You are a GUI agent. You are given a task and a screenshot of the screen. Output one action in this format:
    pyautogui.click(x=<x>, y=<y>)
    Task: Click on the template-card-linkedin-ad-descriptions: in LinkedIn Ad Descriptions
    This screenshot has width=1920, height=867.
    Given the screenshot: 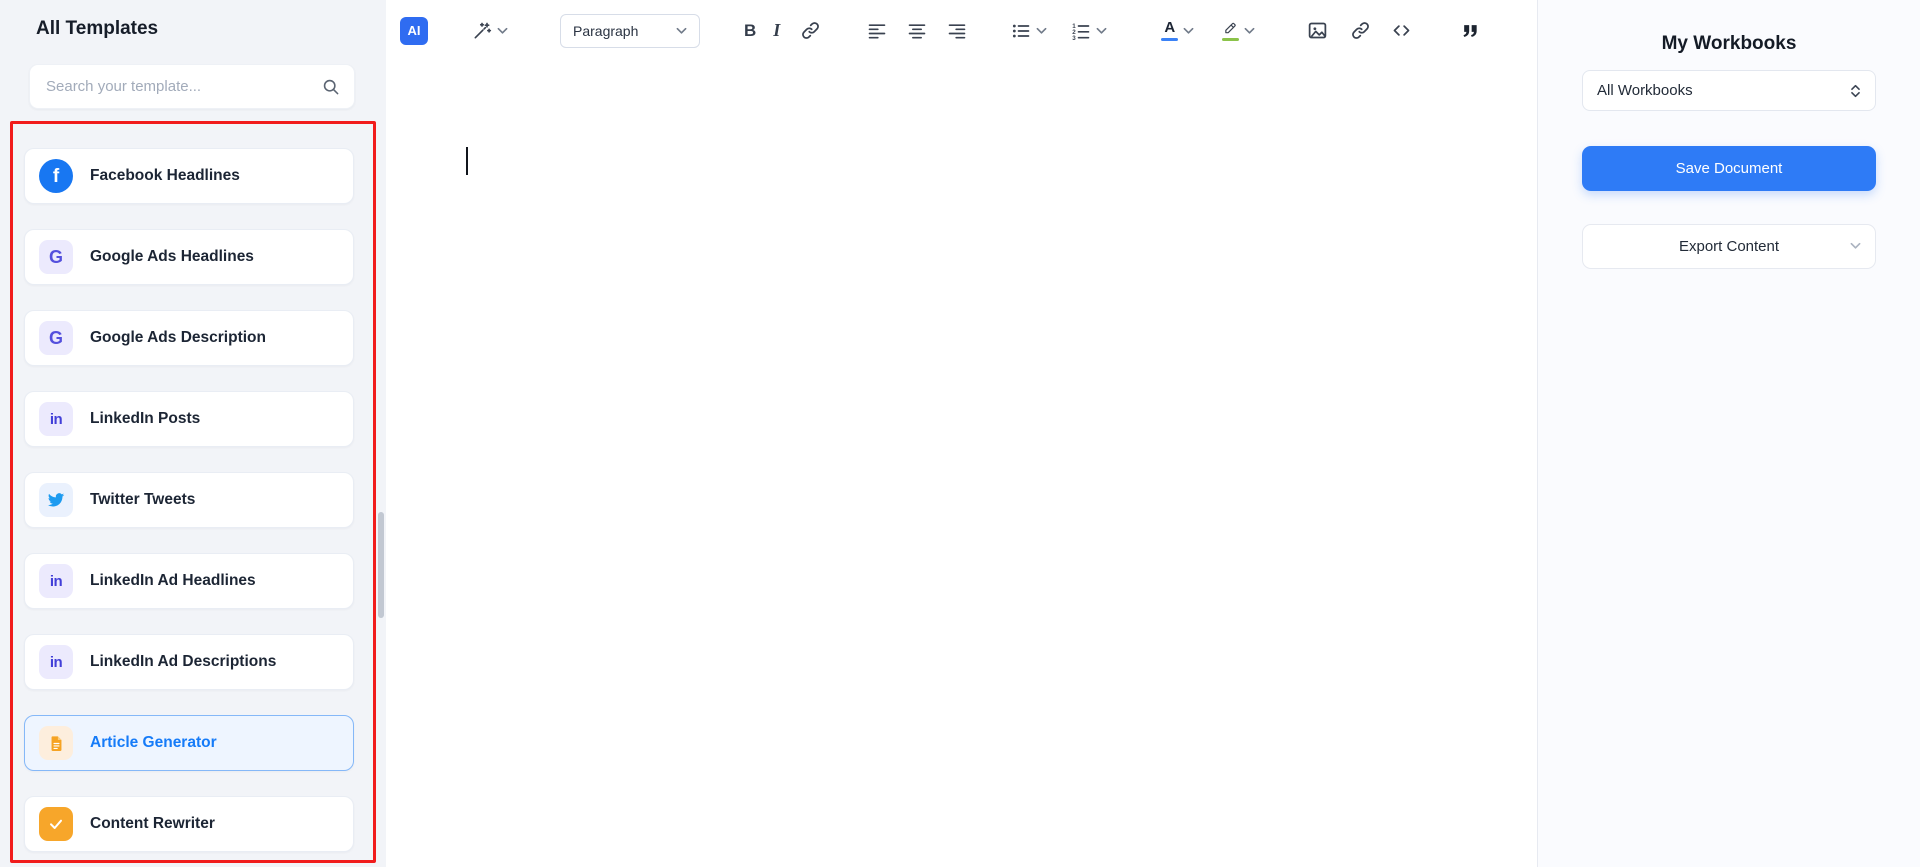 What is the action you would take?
    pyautogui.click(x=189, y=662)
    